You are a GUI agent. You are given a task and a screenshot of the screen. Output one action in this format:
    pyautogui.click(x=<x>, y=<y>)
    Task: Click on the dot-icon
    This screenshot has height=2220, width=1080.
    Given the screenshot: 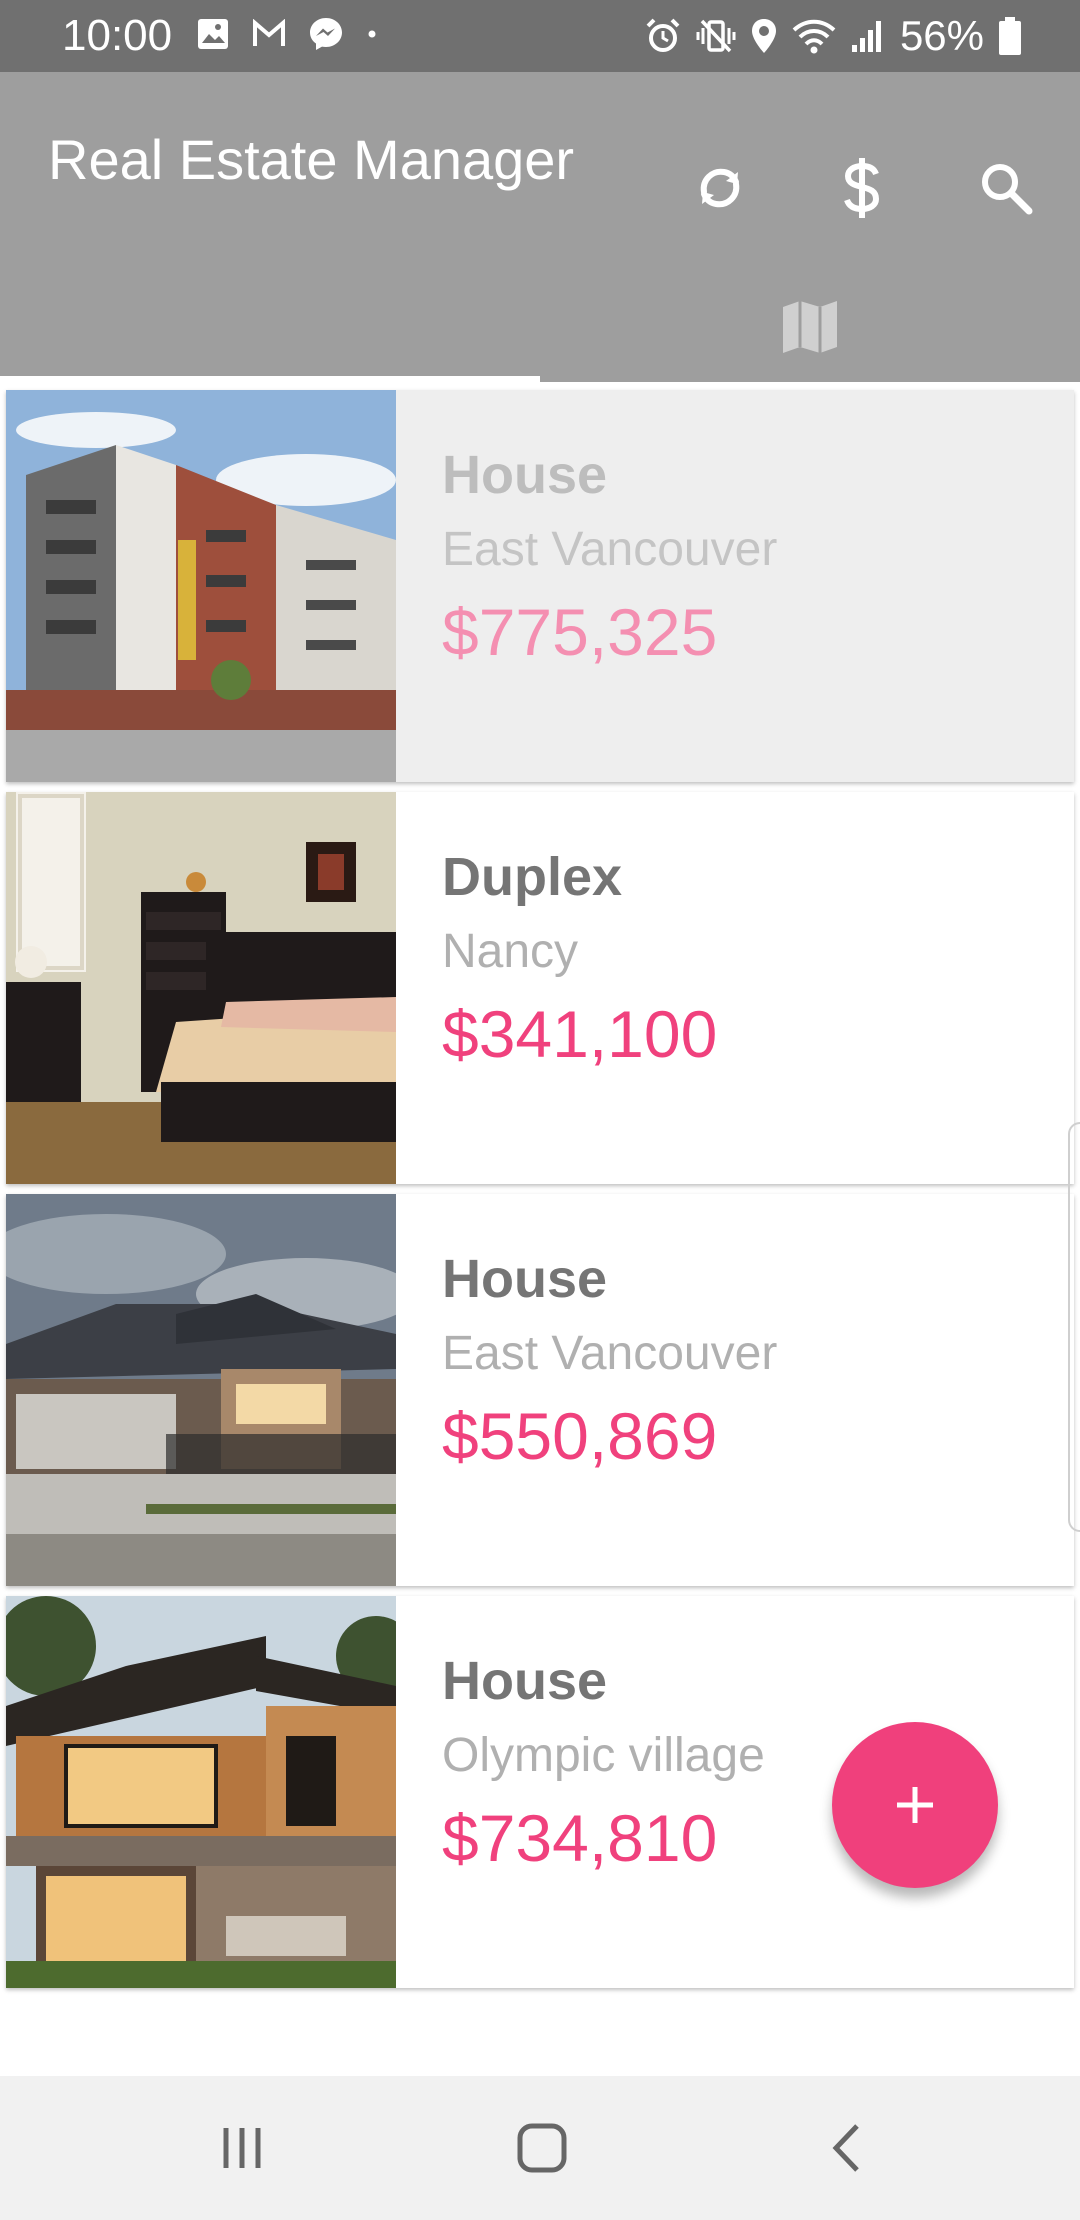 What is the action you would take?
    pyautogui.click(x=372, y=34)
    